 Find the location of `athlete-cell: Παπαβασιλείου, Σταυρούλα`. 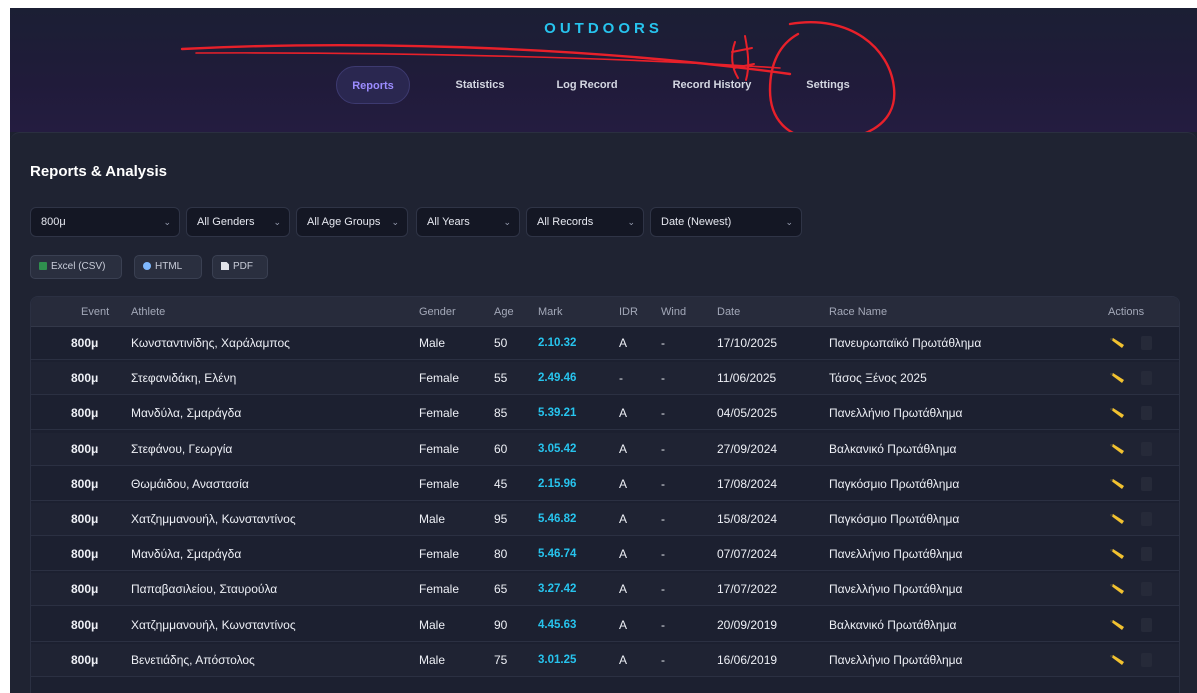

athlete-cell: Παπαβασιλείου, Σταυρούλα is located at coordinates (204, 589).